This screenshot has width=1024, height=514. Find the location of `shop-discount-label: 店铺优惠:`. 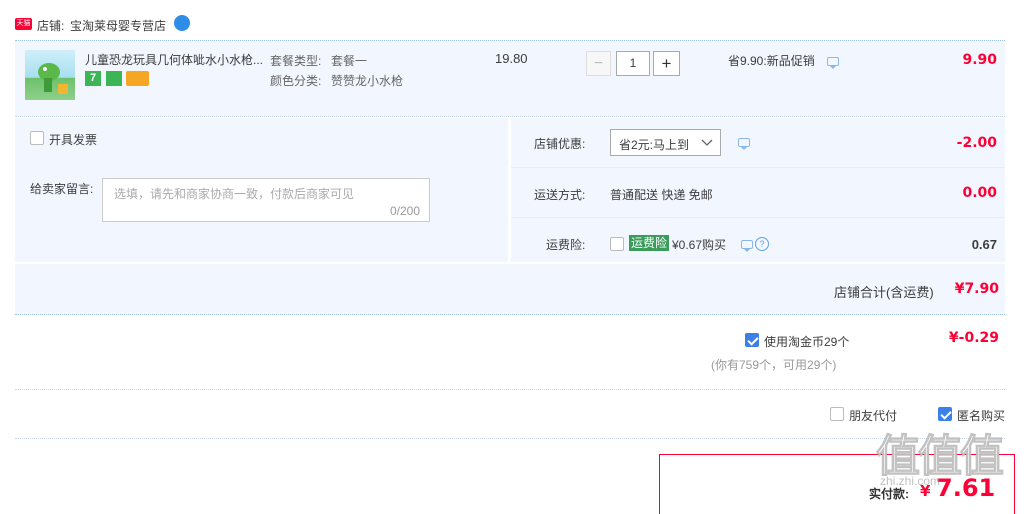

shop-discount-label: 店铺优惠: is located at coordinates (560, 144).